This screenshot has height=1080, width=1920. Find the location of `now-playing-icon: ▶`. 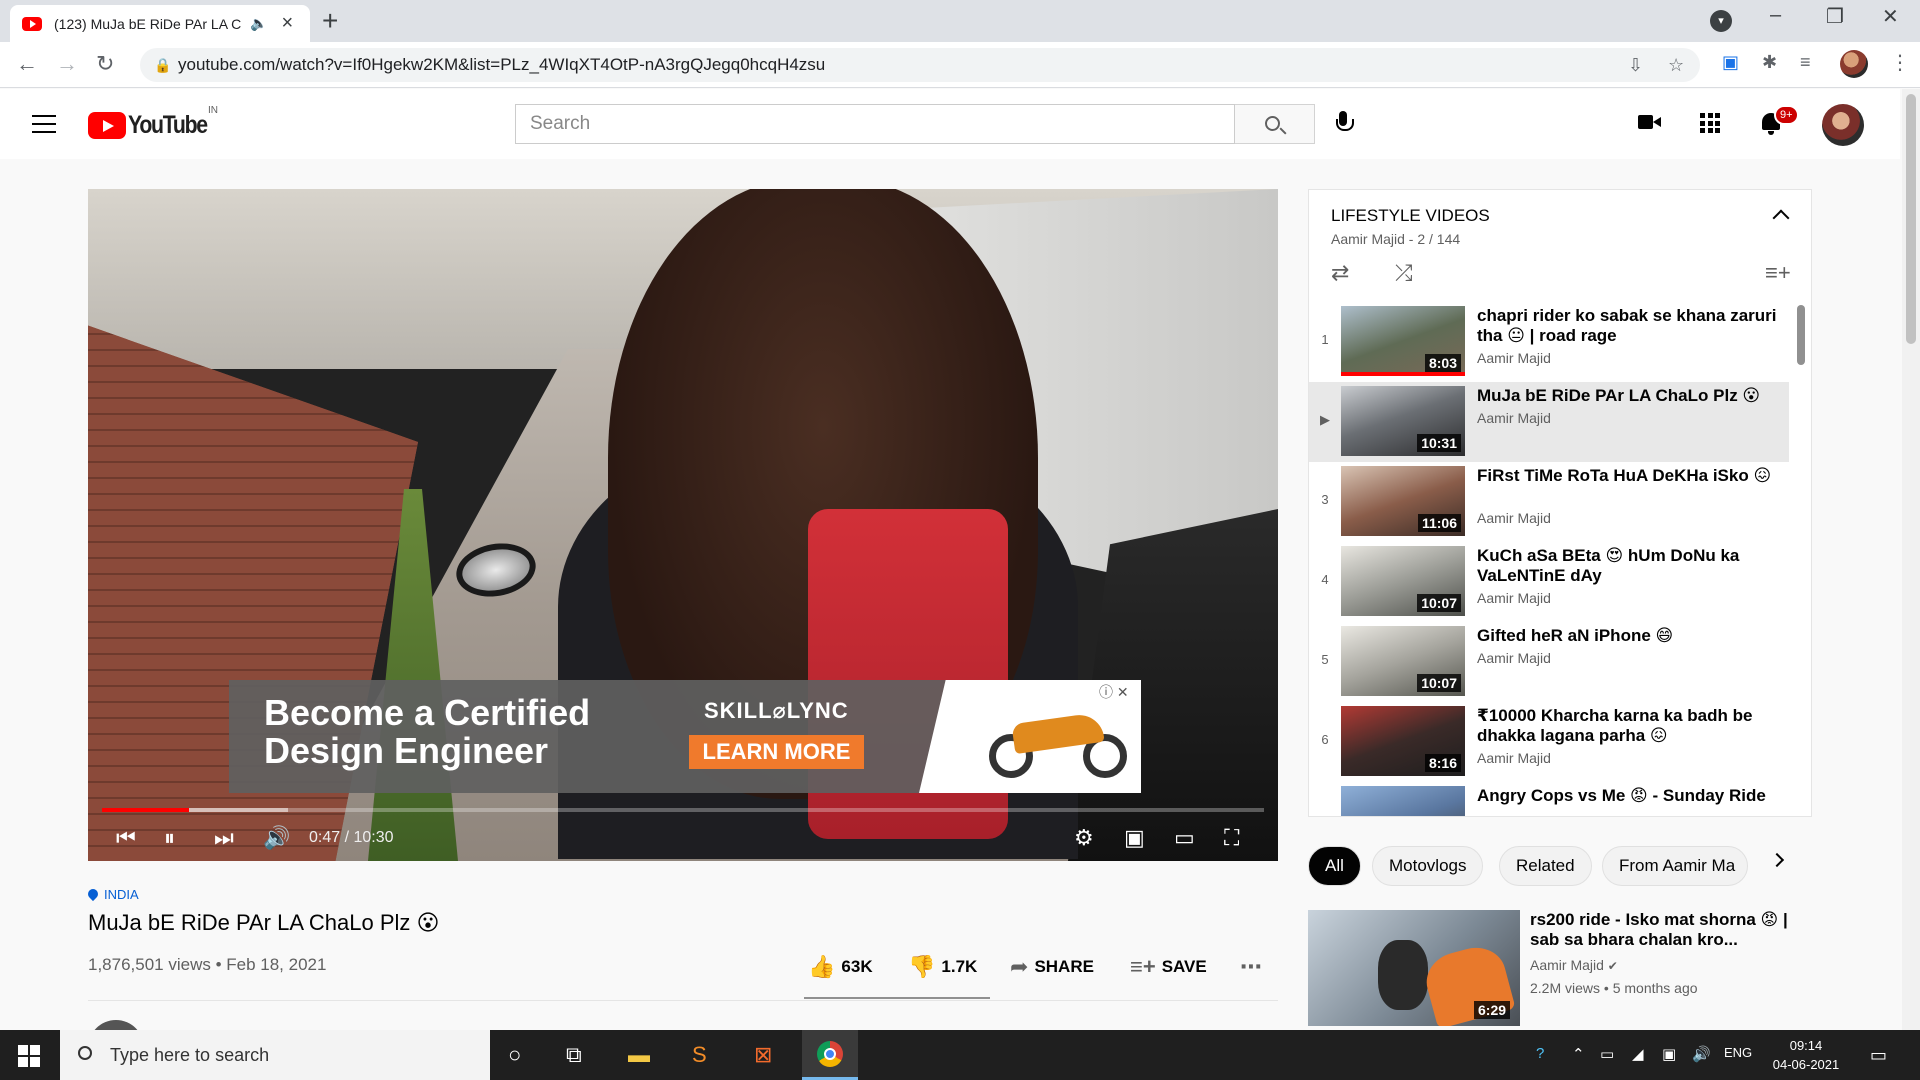

now-playing-icon: ▶ is located at coordinates (1325, 419).